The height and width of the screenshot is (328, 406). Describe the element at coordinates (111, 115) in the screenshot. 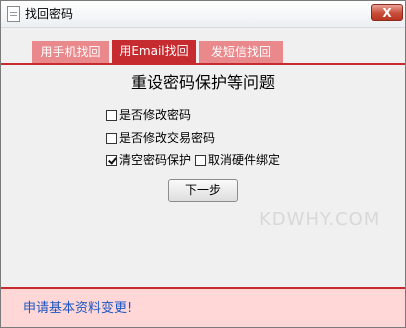

I see `change-password-checkbox` at that location.